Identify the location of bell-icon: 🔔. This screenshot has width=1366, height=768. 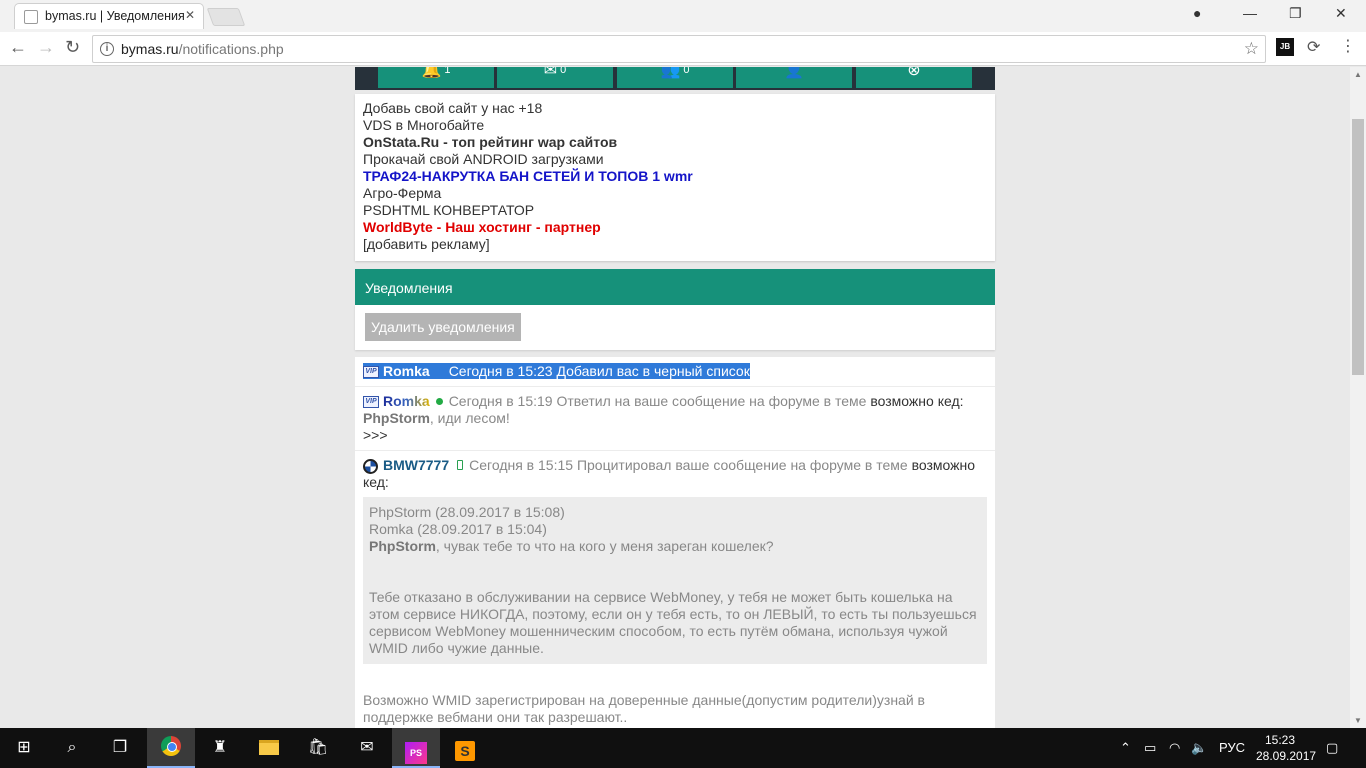
(431, 73).